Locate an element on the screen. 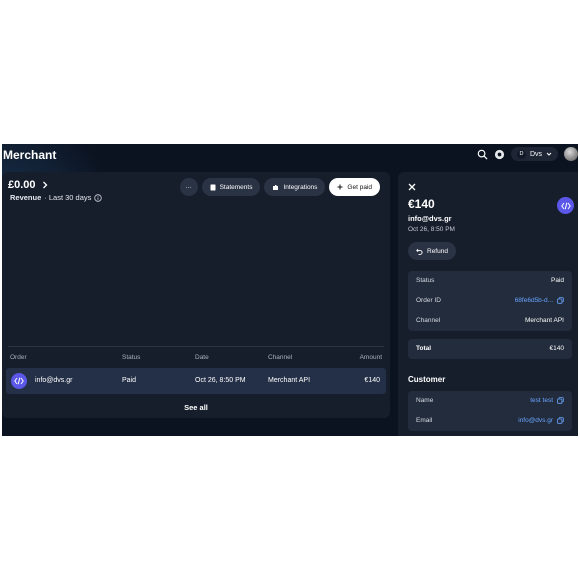 The image size is (580, 580). header-date: Date is located at coordinates (202, 357).